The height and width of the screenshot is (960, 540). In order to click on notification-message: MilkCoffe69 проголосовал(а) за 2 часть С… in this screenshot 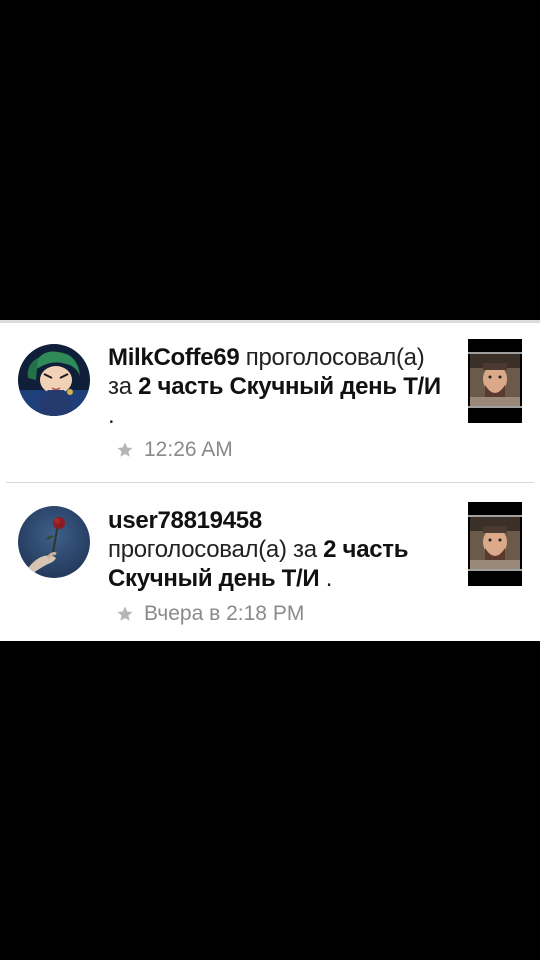, I will do `click(280, 386)`.